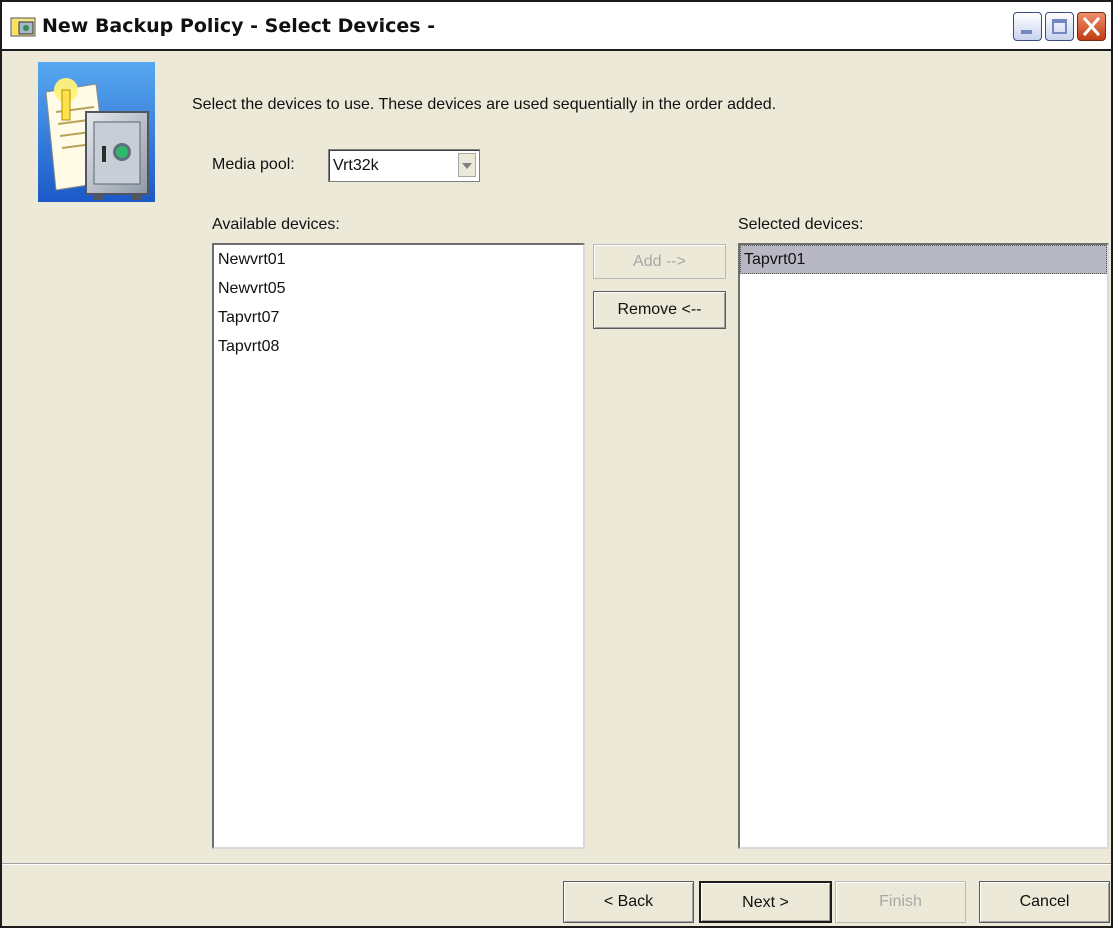 The image size is (1113, 928). I want to click on remove-button: Remove <--, so click(659, 310).